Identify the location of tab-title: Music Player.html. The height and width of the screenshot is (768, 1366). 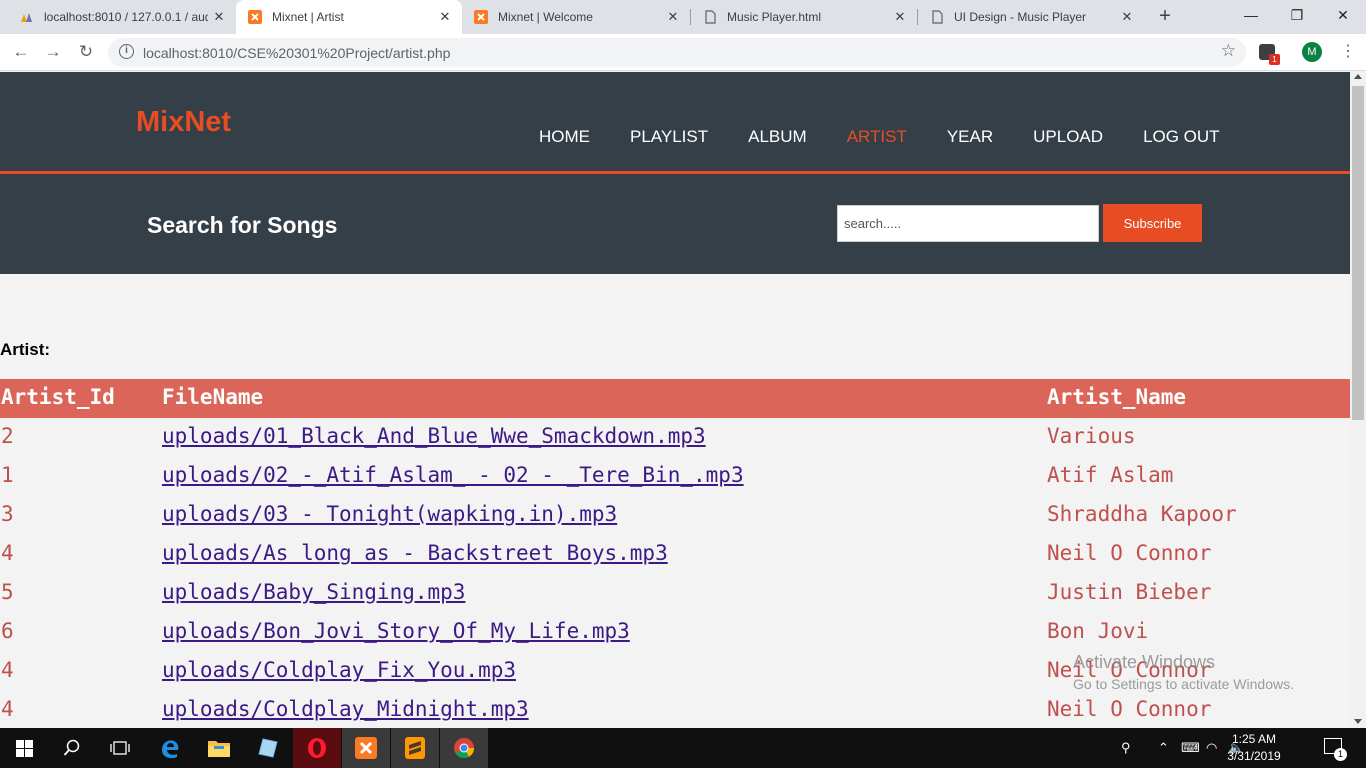
(774, 17).